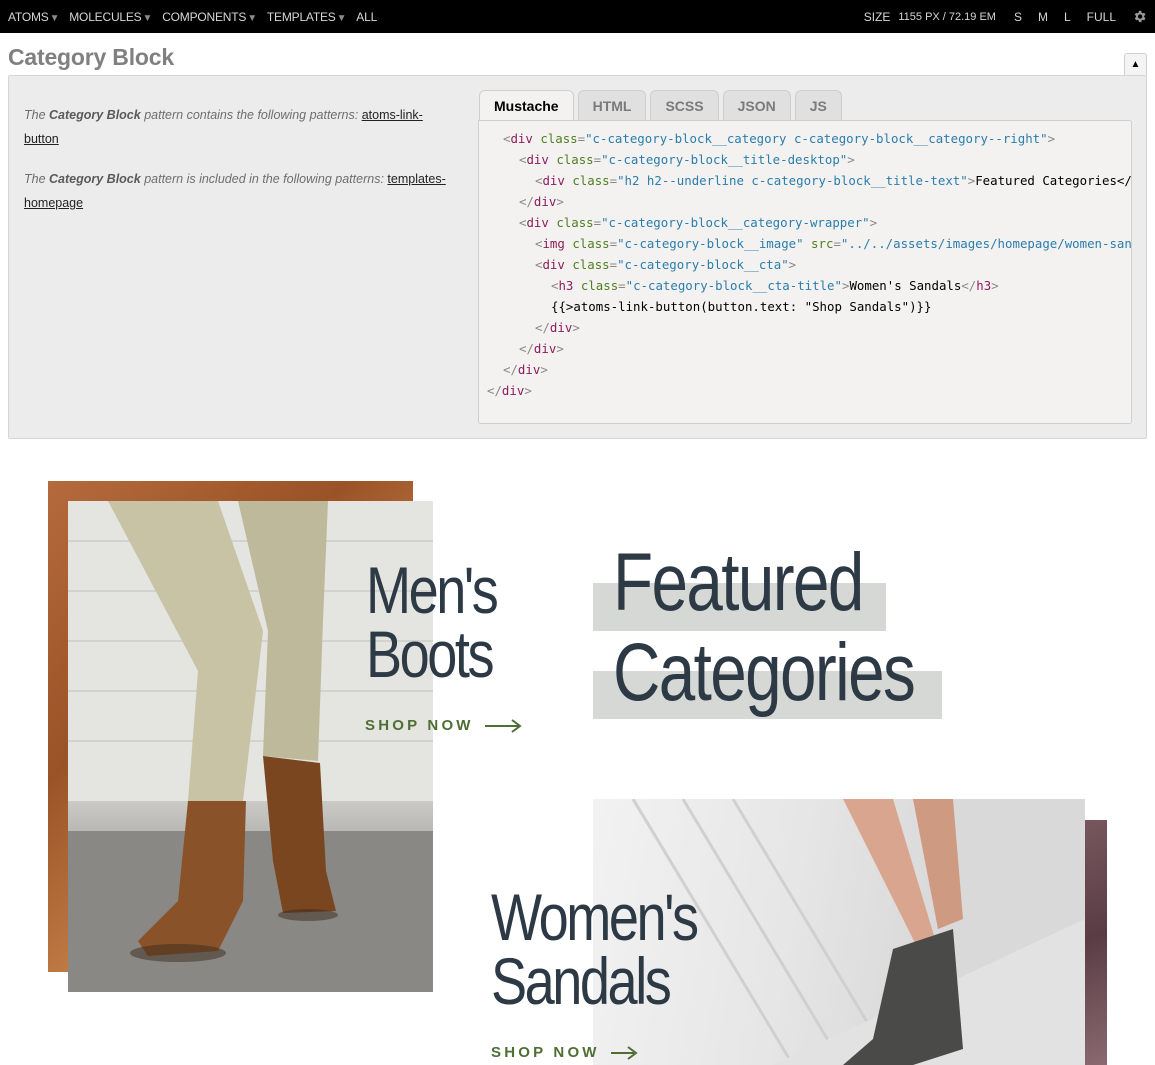  What do you see at coordinates (1018, 17) in the screenshot?
I see `viewport-s-button: S` at bounding box center [1018, 17].